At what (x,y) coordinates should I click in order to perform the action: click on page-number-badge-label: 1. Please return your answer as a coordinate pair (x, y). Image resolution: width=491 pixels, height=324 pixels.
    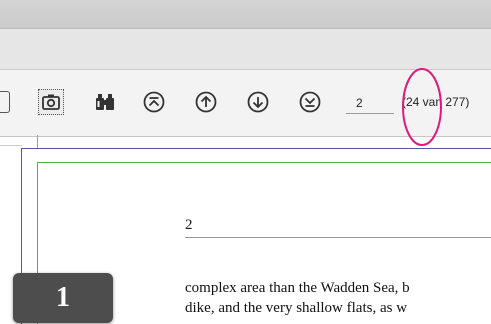
    Looking at the image, I should click on (63, 297).